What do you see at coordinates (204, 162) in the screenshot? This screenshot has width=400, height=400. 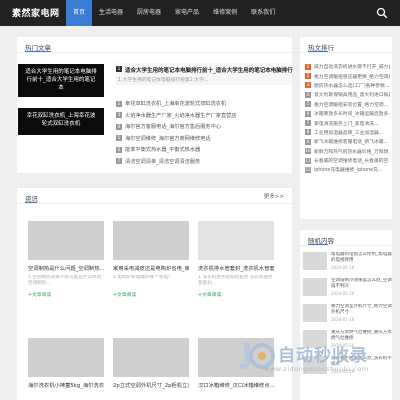 I see `list-item: 7 清洁空调清单_清洁空调清洁服务` at bounding box center [204, 162].